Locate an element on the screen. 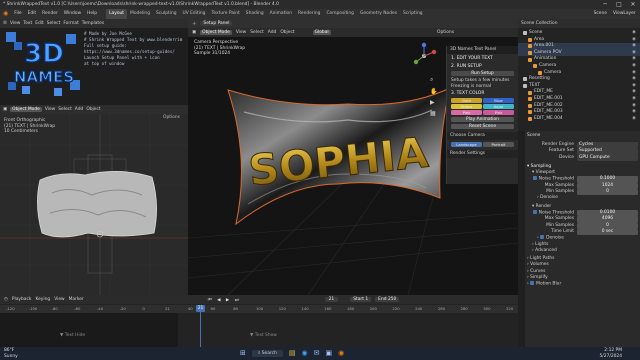 This screenshot has width=640, height=360. min-samples-viewport-field: 0 is located at coordinates (607, 192).